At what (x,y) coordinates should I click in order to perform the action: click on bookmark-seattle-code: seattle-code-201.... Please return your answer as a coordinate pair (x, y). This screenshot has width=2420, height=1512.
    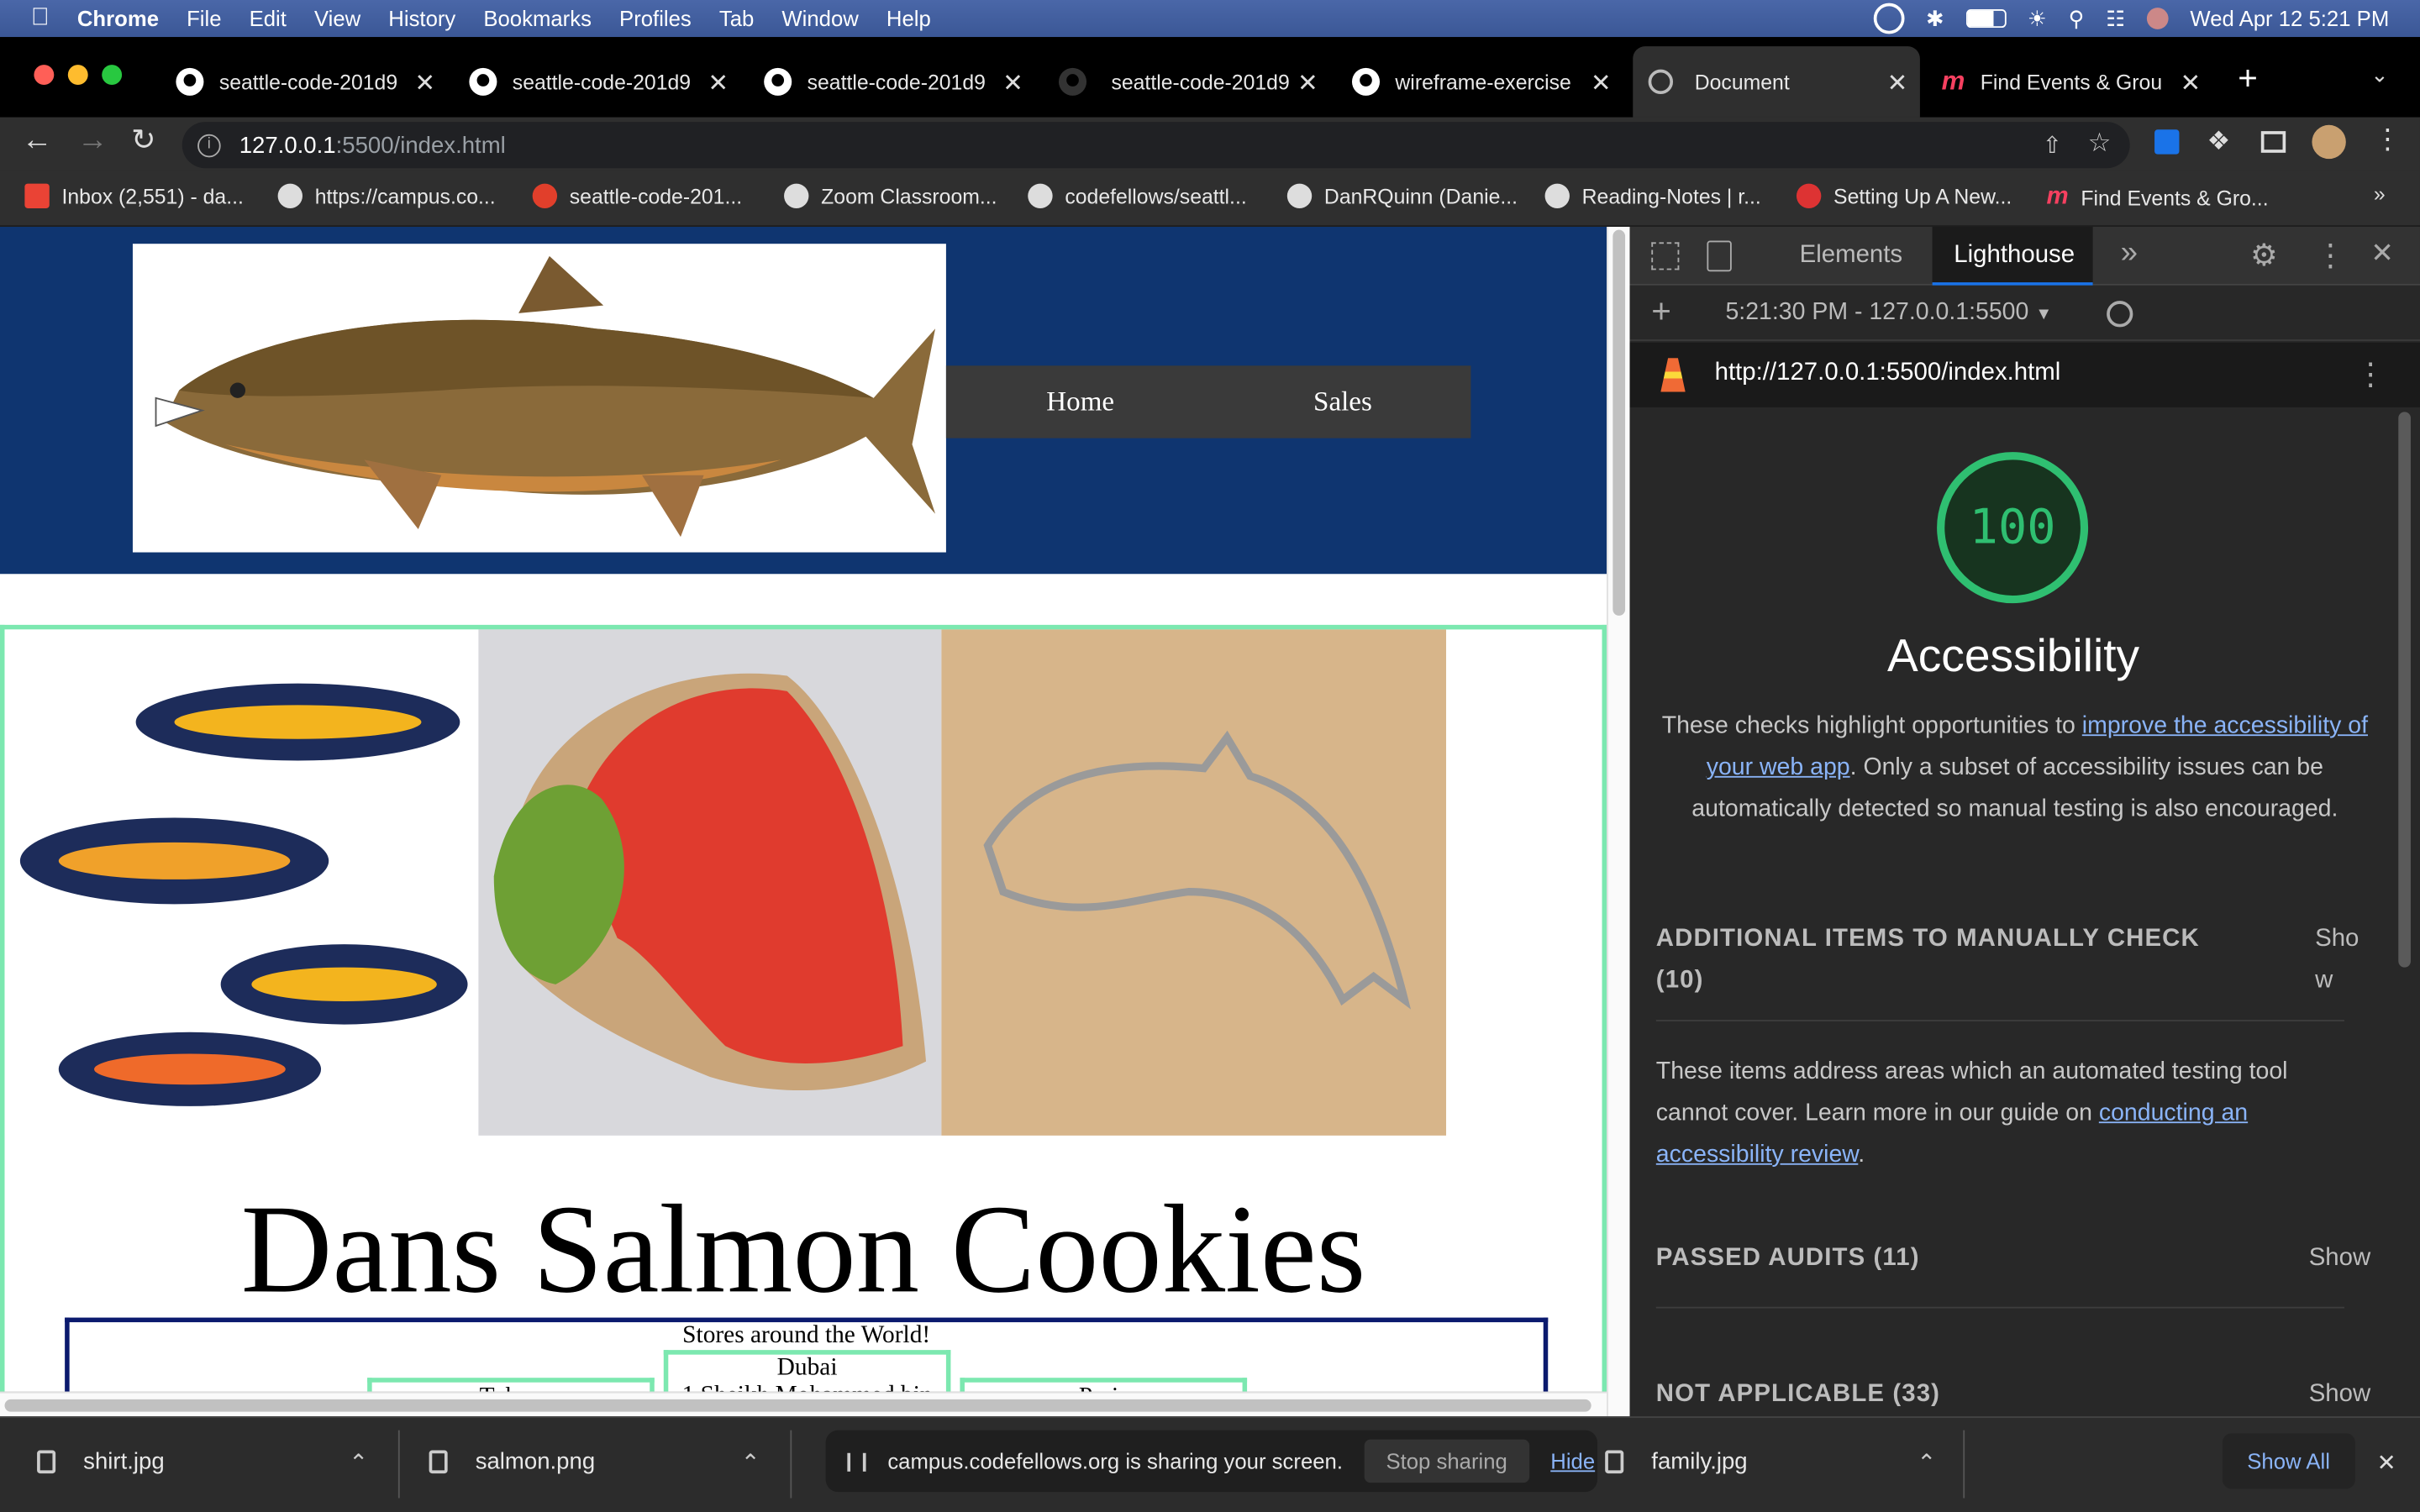
    Looking at the image, I should click on (637, 195).